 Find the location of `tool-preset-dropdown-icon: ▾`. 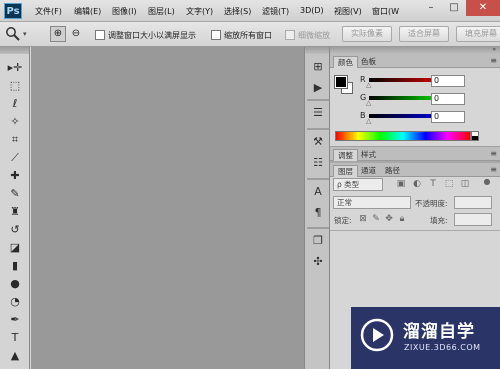

tool-preset-dropdown-icon: ▾ is located at coordinates (25, 34).